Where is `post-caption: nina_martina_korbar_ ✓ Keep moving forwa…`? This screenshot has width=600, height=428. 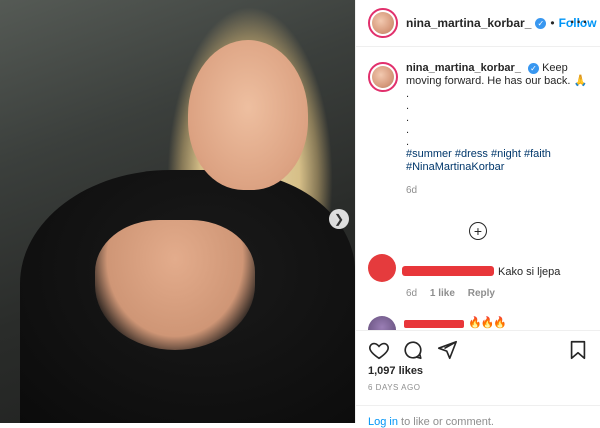 post-caption: nina_martina_korbar_ ✓ Keep moving forwa… is located at coordinates (480, 129).